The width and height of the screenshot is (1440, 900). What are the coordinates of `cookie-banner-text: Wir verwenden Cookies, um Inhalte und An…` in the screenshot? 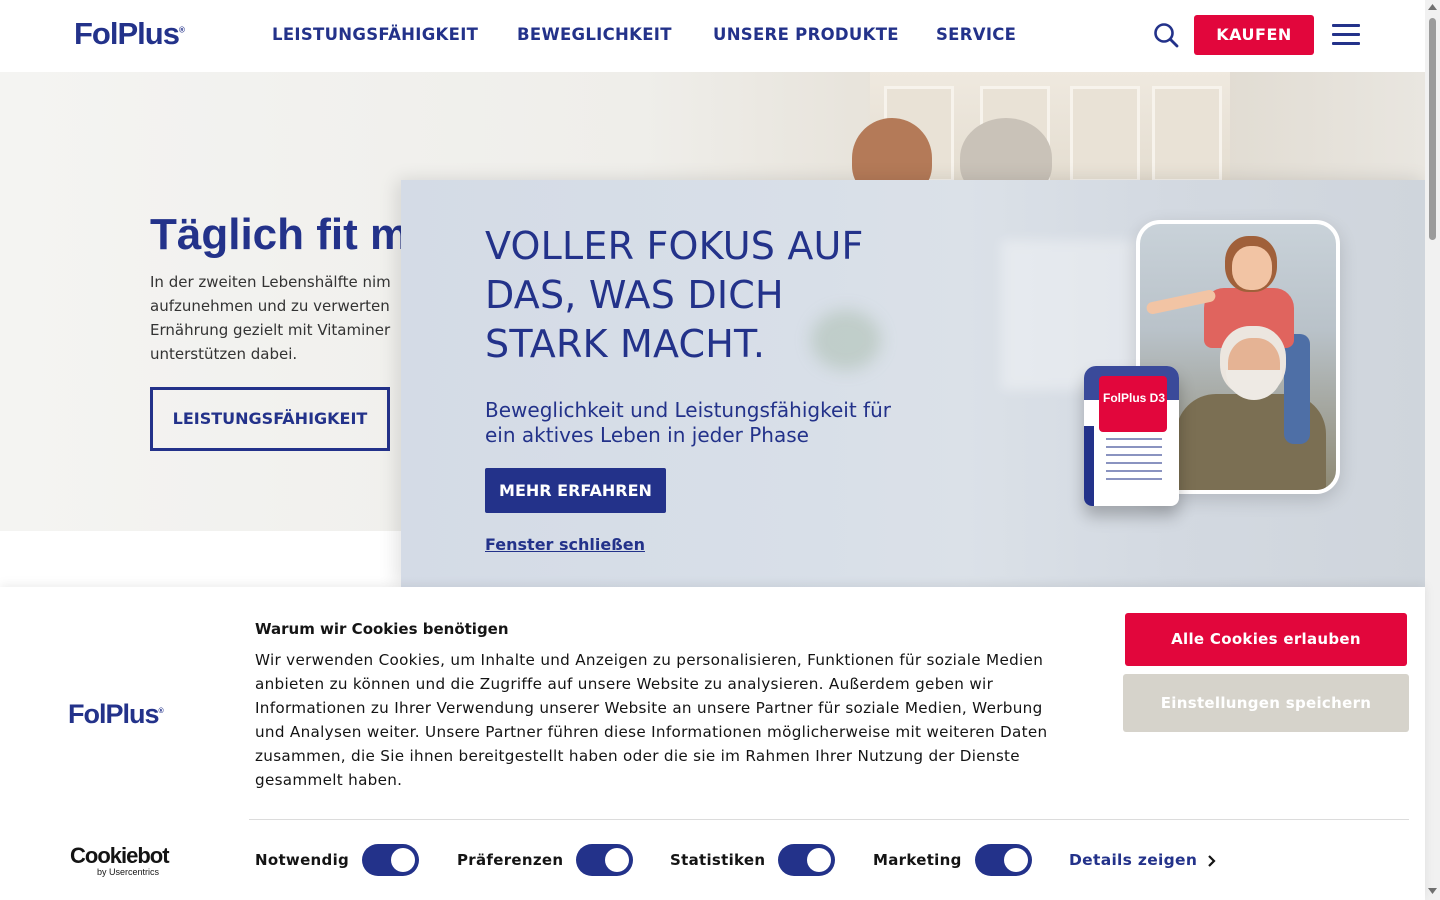 It's located at (651, 720).